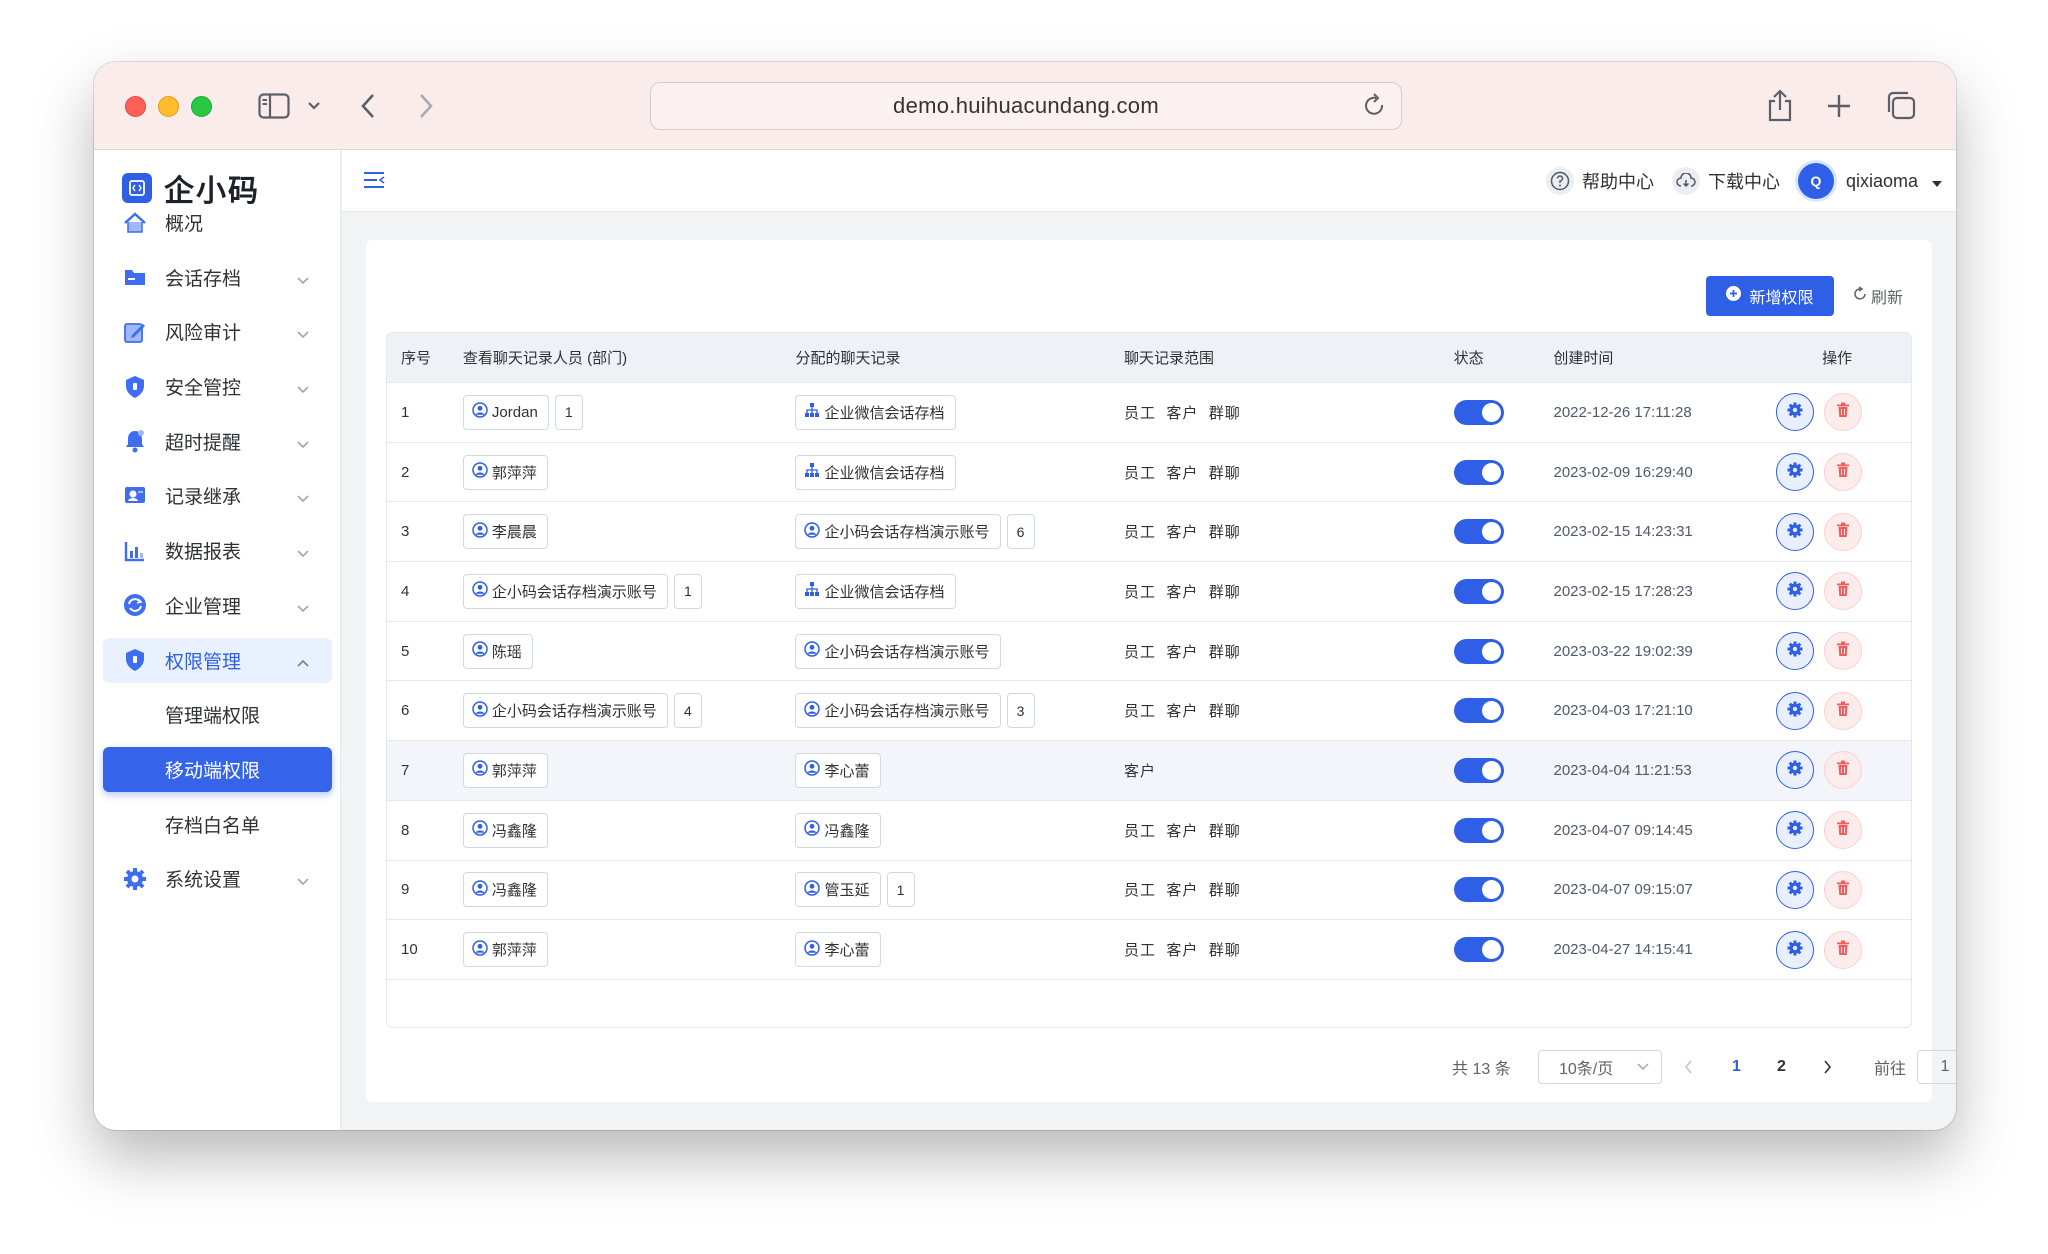 Image resolution: width=2048 pixels, height=1254 pixels. What do you see at coordinates (168, 106) in the screenshot?
I see `minimize-window-button` at bounding box center [168, 106].